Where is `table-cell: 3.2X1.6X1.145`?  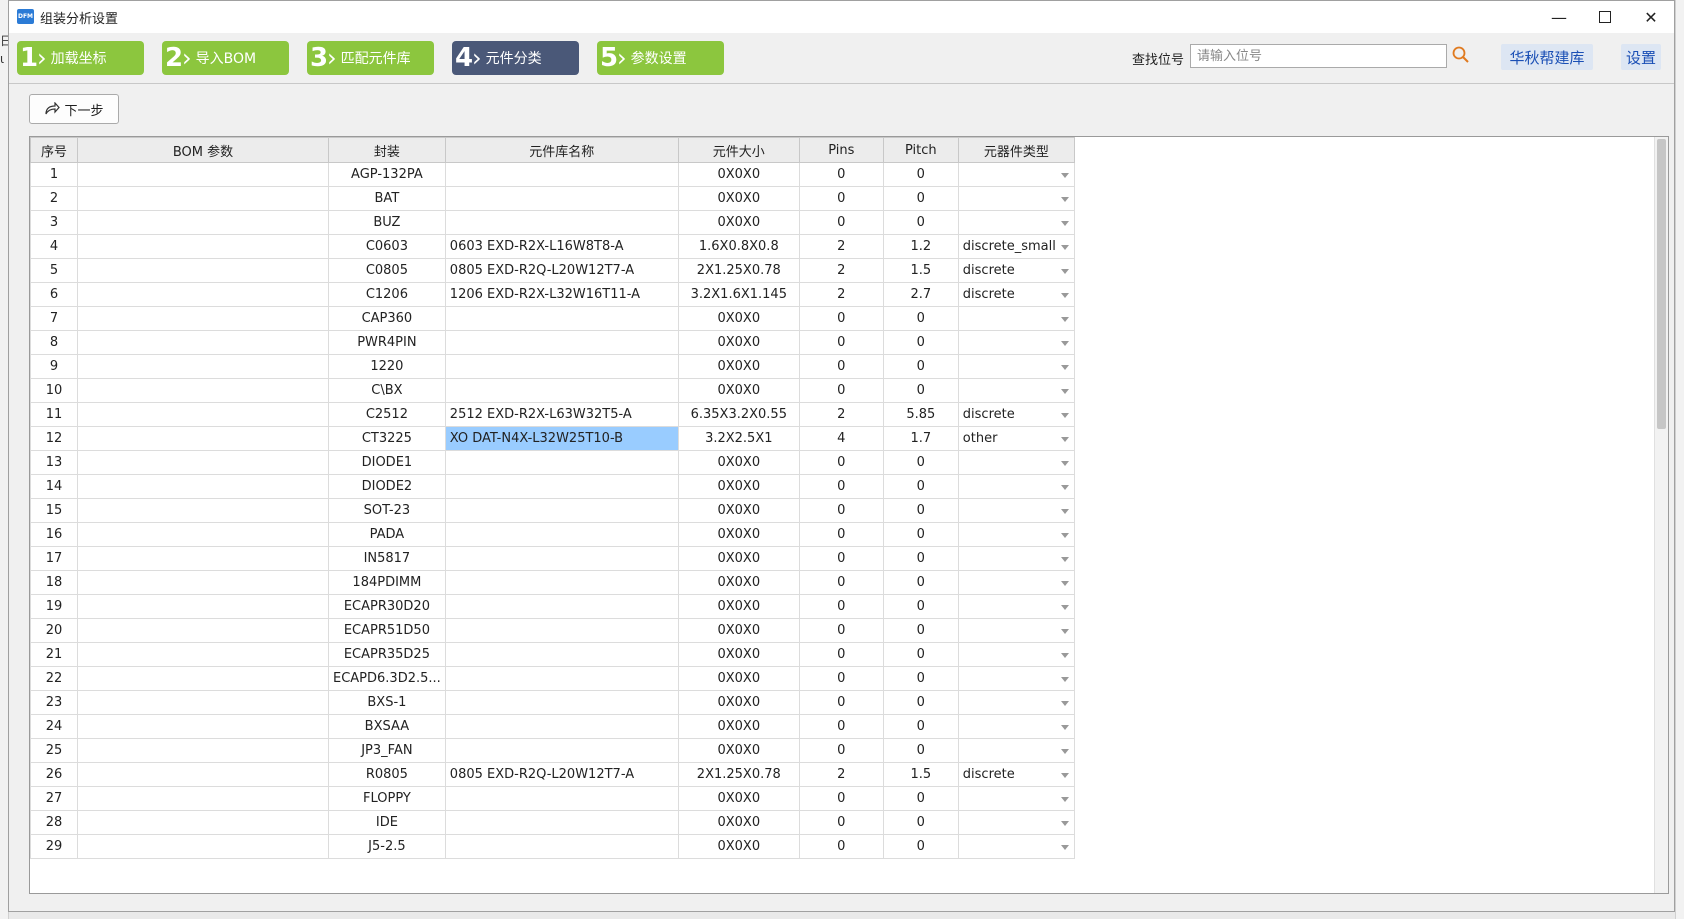
table-cell: 3.2X1.6X1.145 is located at coordinates (738, 294).